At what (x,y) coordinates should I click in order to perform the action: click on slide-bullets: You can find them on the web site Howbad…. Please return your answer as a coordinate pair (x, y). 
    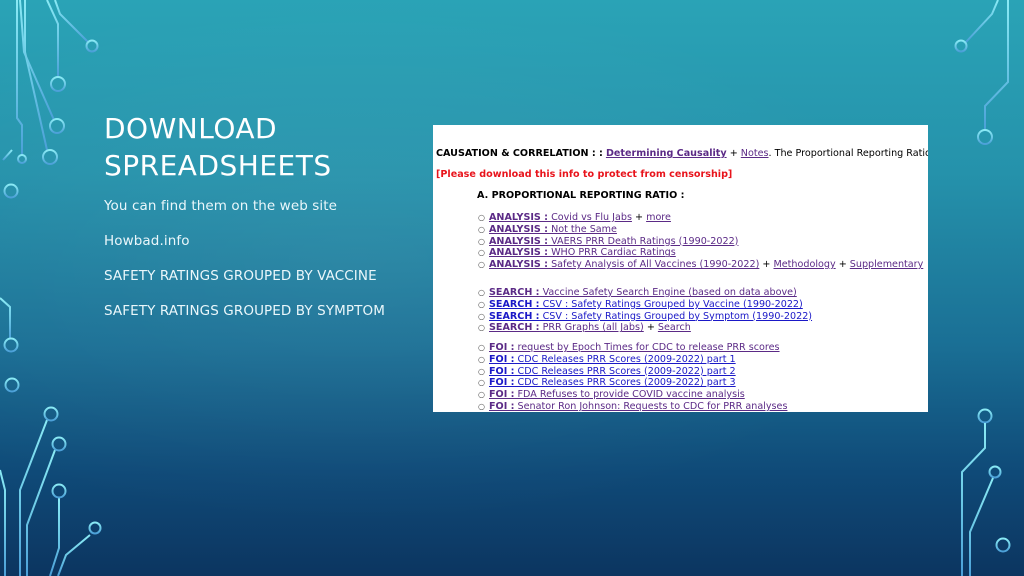
    Looking at the image, I should click on (244, 266).